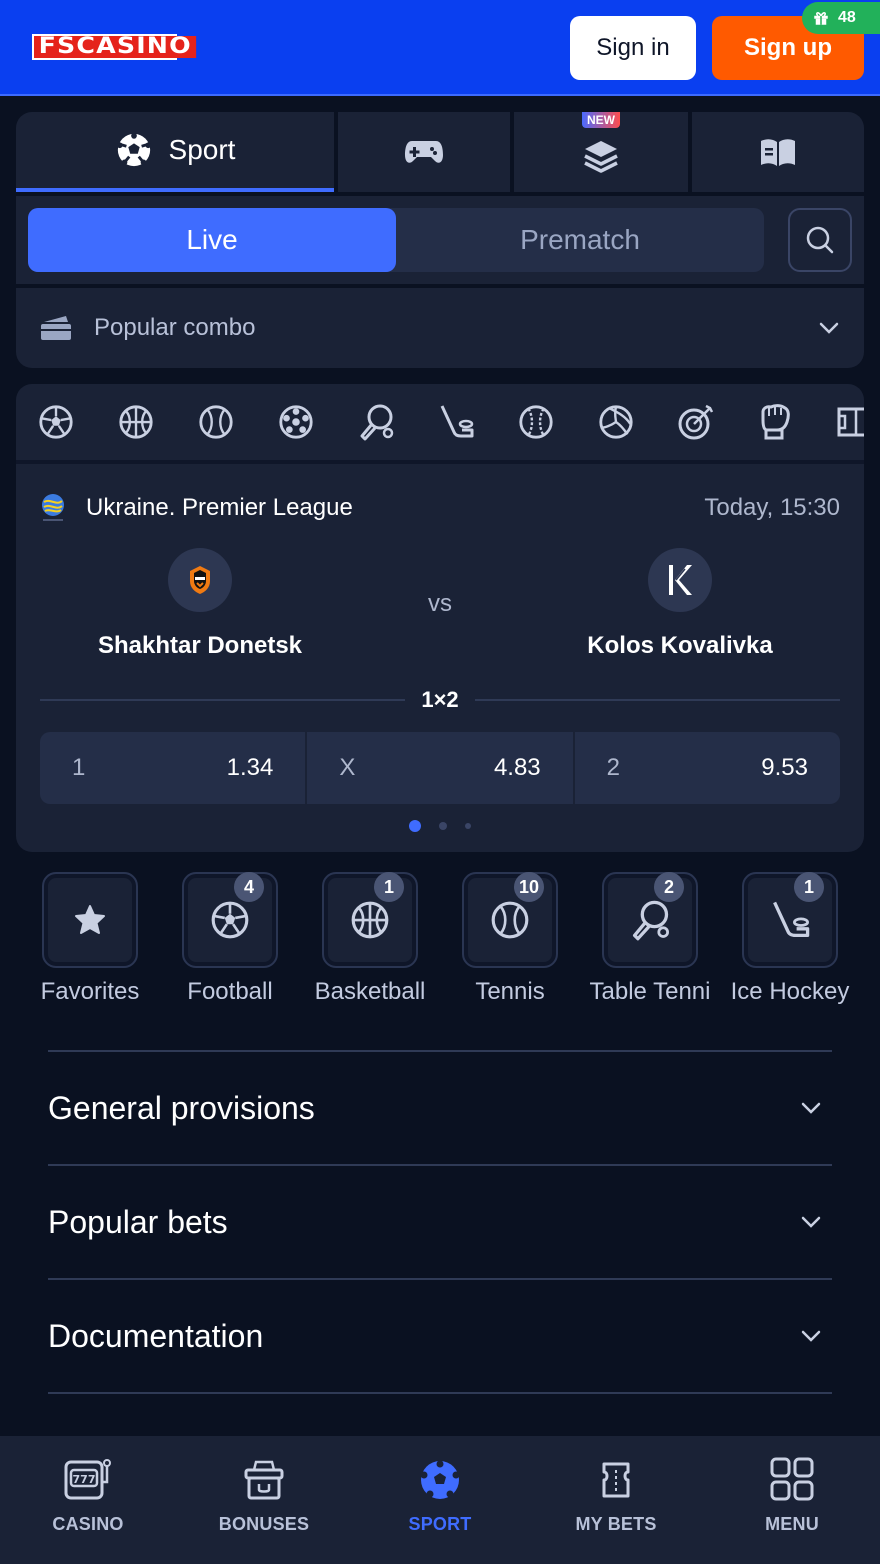 This screenshot has width=880, height=1564. I want to click on gift-badge: 48, so click(841, 18).